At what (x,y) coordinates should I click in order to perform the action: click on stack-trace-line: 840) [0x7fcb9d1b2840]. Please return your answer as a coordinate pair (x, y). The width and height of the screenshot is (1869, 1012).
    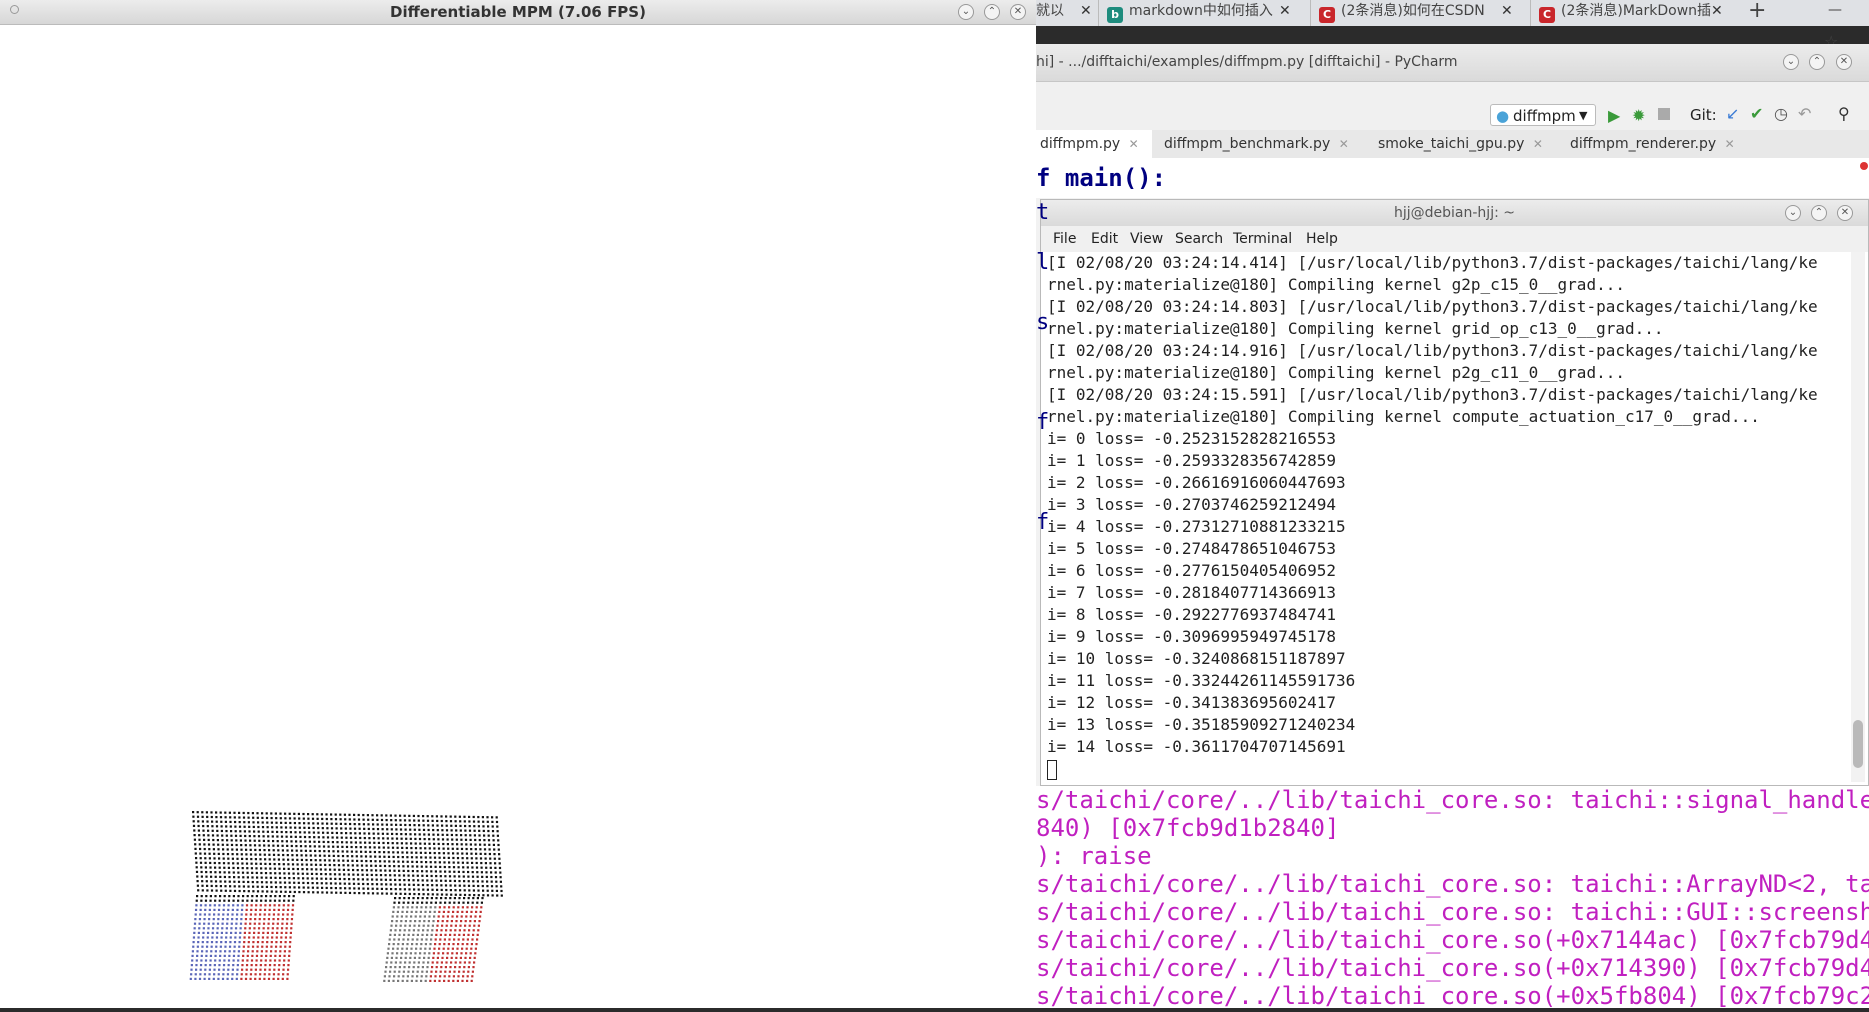
    Looking at the image, I should click on (1188, 828).